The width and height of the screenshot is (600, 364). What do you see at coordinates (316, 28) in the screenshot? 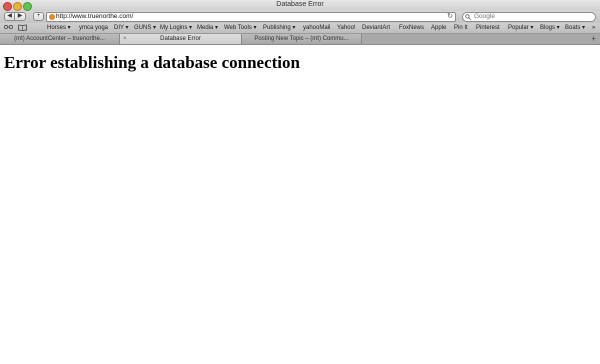
I see `bookmark-yahoomail: yahooMail` at bounding box center [316, 28].